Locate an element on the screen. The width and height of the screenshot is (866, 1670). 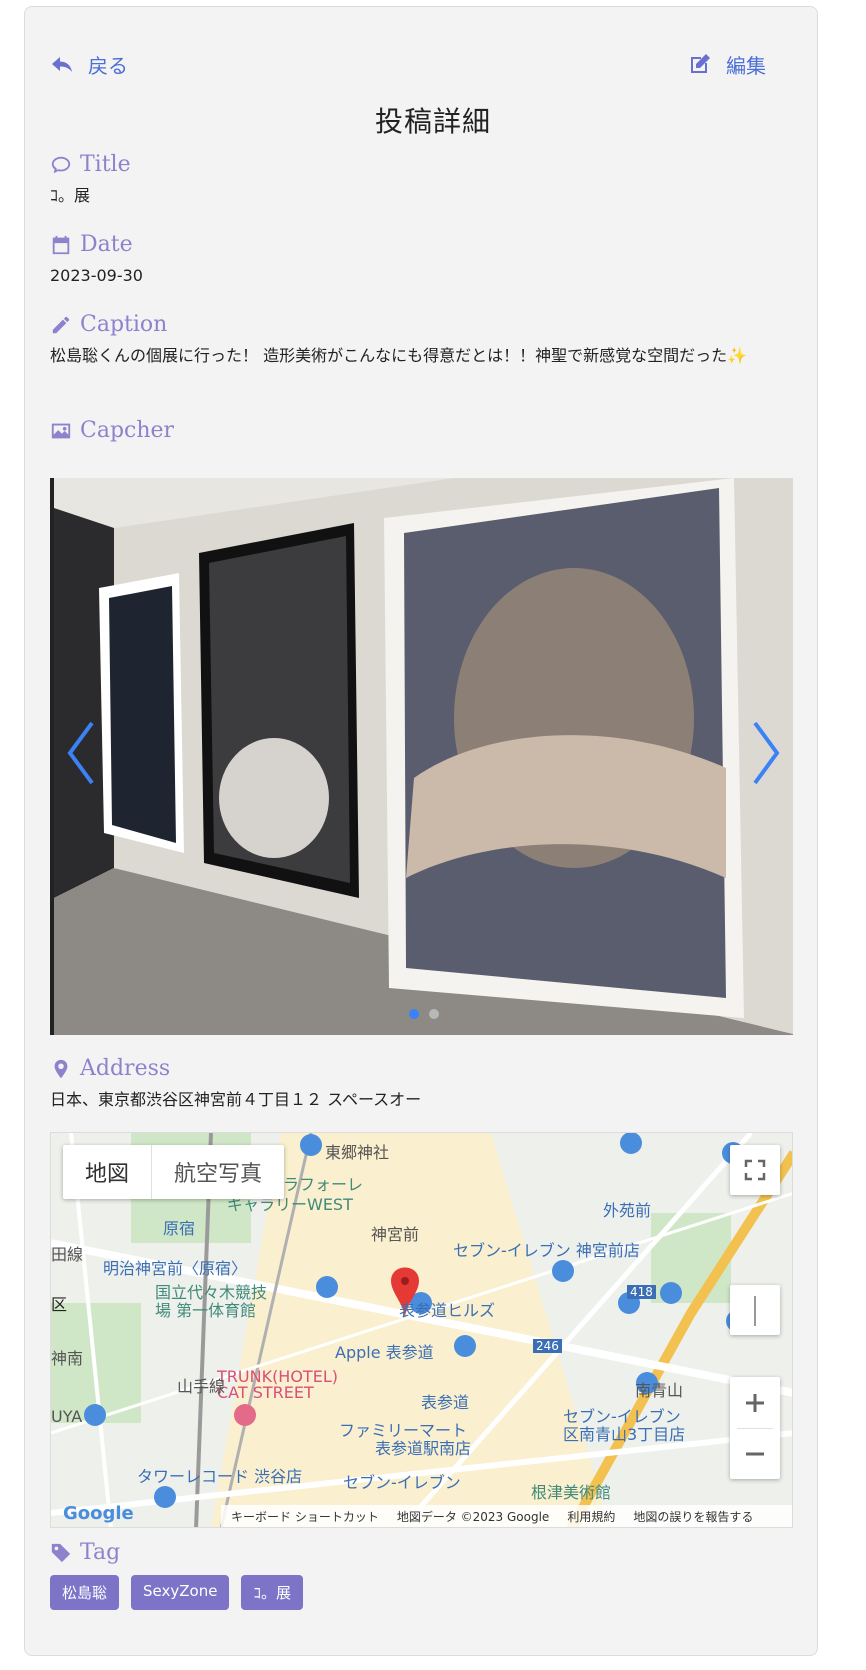
top-nav: 戻る 編集 is located at coordinates (408, 64).